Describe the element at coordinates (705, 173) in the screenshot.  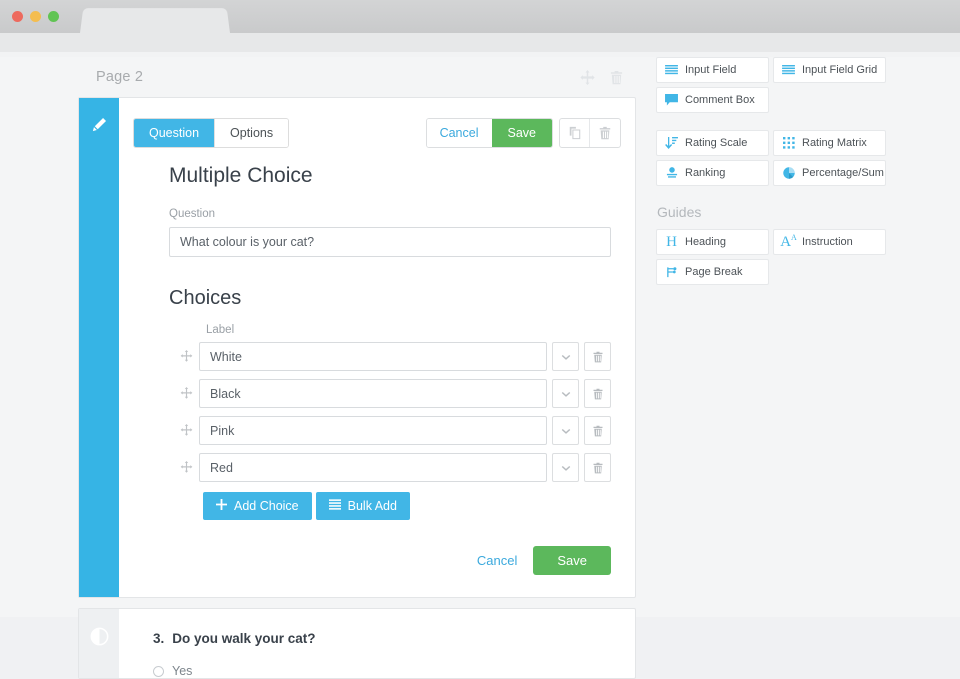
I see `palette-item-label: Ranking` at that location.